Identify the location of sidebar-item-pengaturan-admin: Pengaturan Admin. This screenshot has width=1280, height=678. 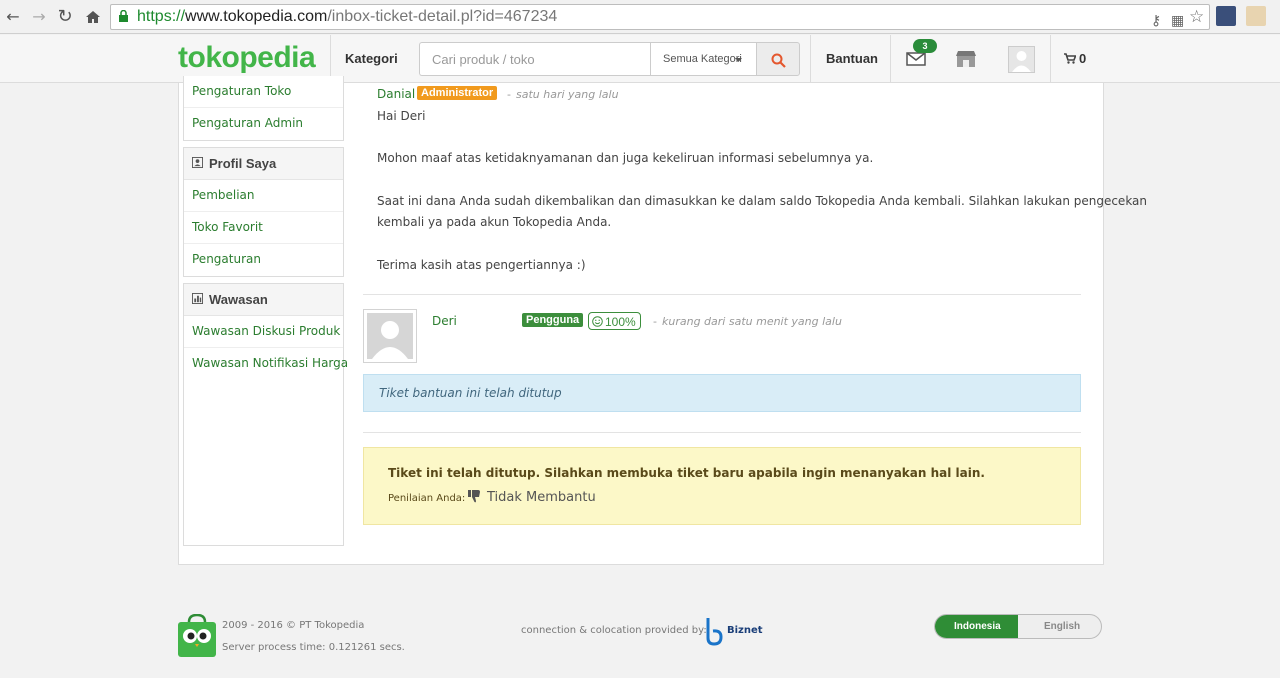
(263, 124).